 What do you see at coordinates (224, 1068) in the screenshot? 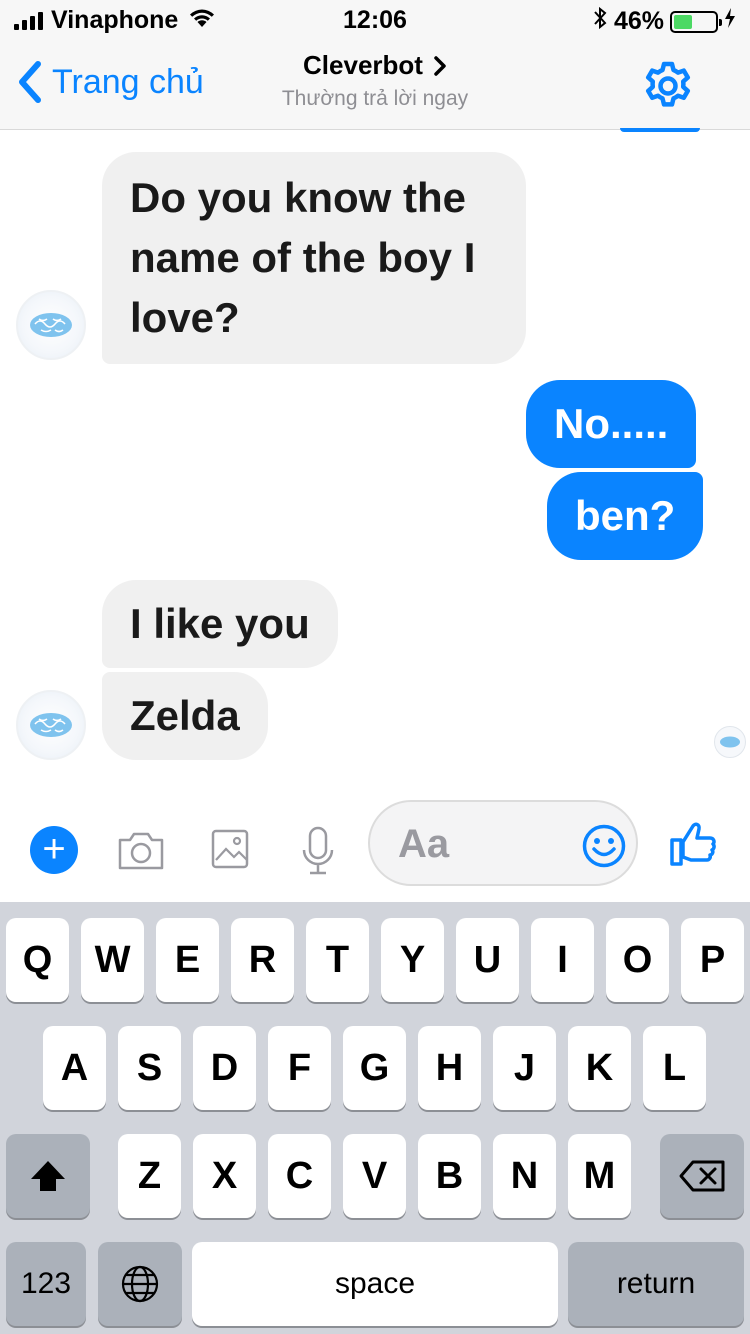
I see `key-d: D` at bounding box center [224, 1068].